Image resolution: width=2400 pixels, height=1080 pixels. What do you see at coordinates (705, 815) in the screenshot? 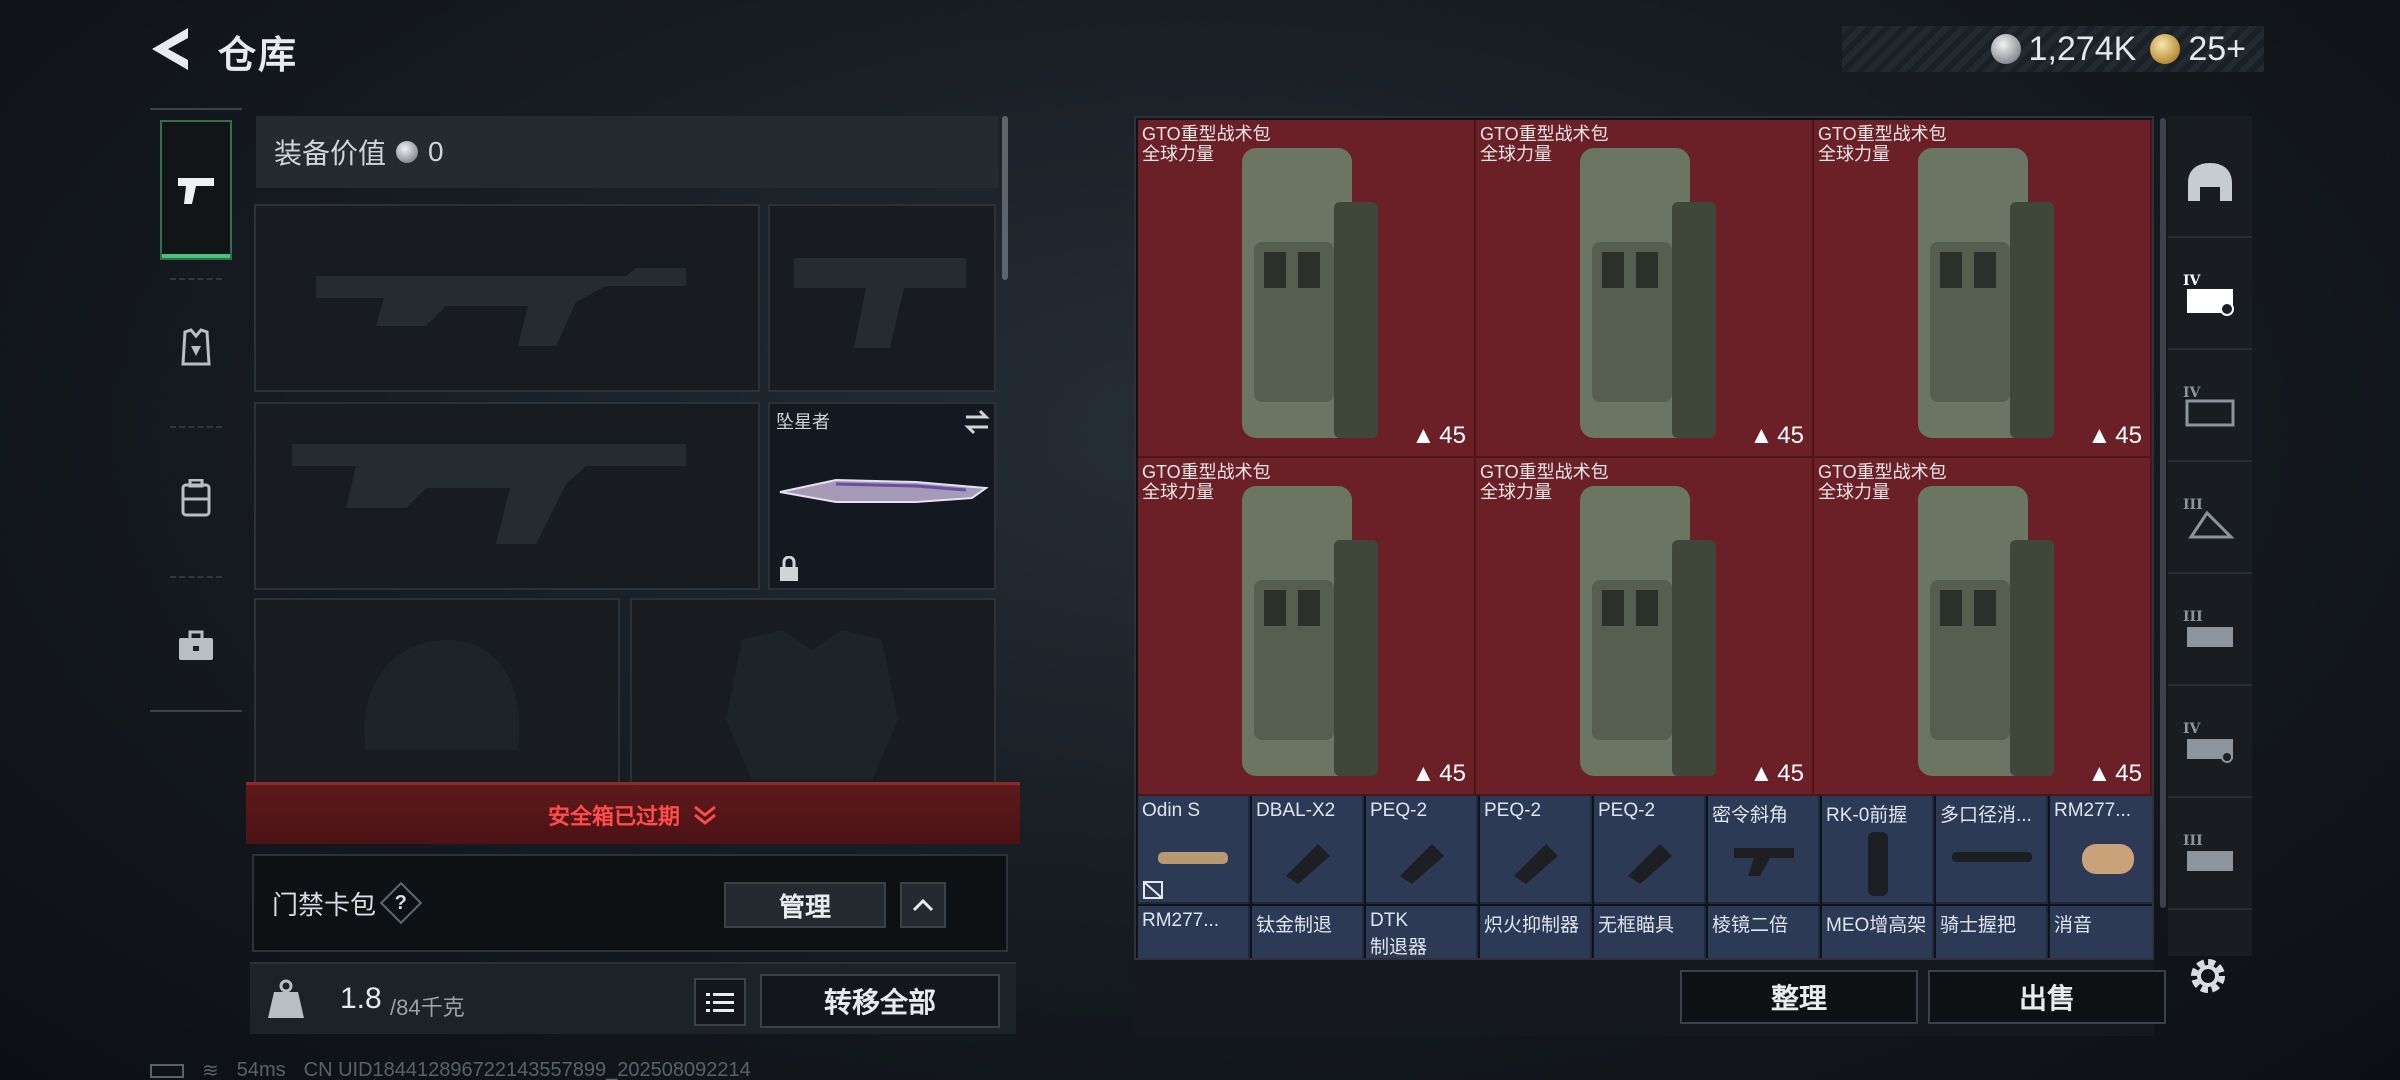
I see `double-chevron-down-icon` at bounding box center [705, 815].